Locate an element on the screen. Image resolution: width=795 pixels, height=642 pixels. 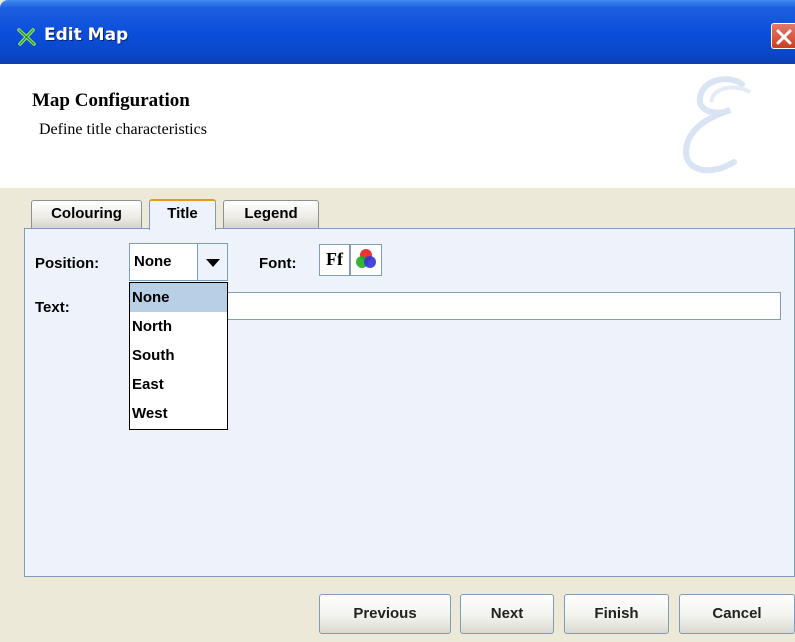
title-text-field is located at coordinates (503, 306).